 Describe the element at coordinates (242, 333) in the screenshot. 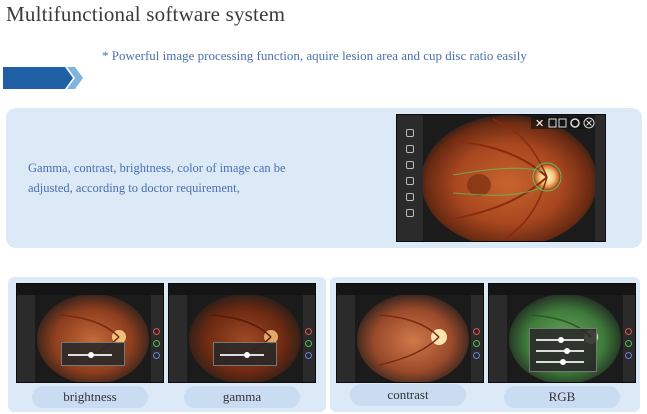

I see `screenshot-gamma` at that location.